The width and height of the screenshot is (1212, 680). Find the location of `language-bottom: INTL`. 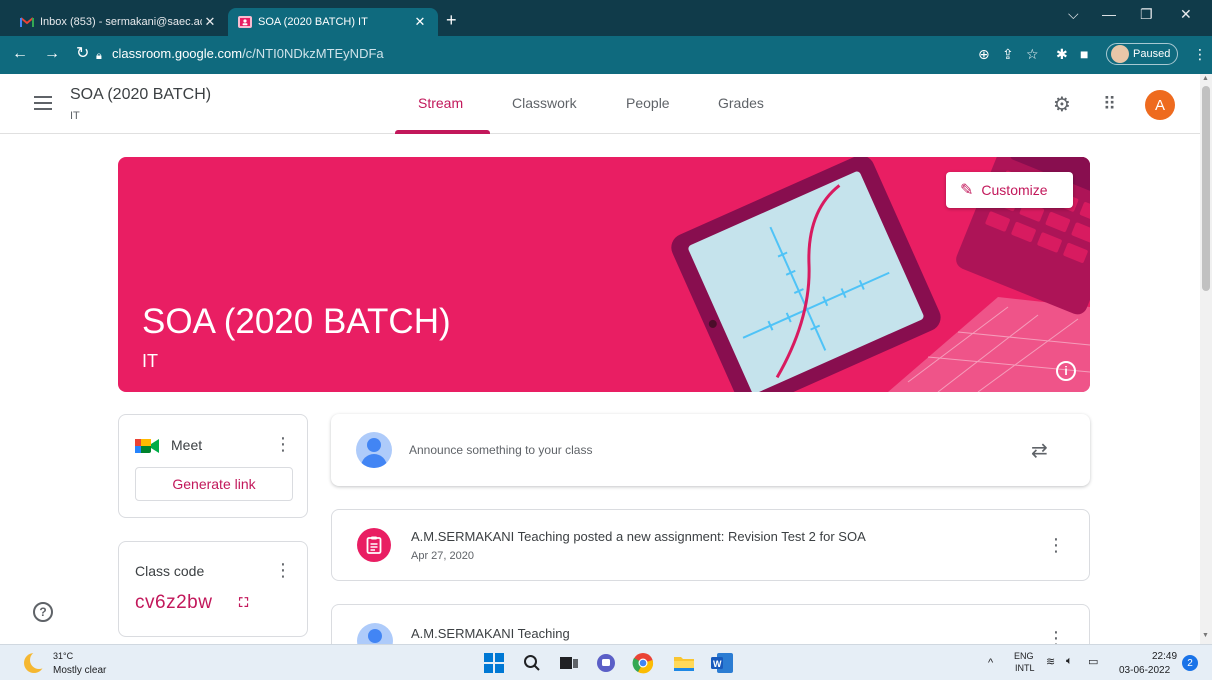

language-bottom: INTL is located at coordinates (1025, 668).